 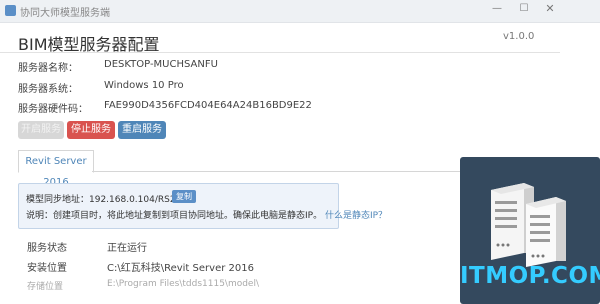 What do you see at coordinates (47, 248) in the screenshot?
I see `service-status-label: 服务状态` at bounding box center [47, 248].